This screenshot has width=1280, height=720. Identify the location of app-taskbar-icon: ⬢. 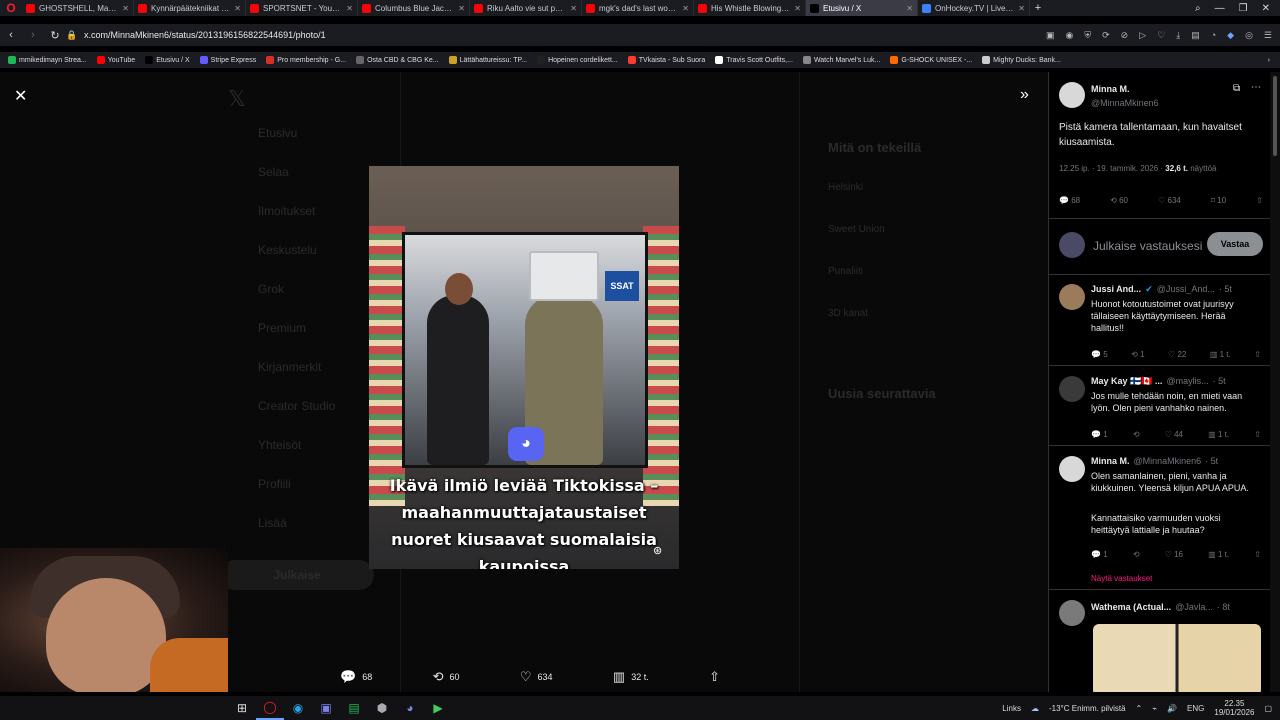
(382, 708).